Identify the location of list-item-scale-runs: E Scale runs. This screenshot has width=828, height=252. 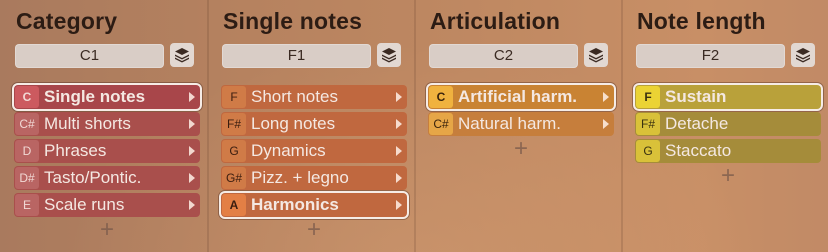
(107, 205).